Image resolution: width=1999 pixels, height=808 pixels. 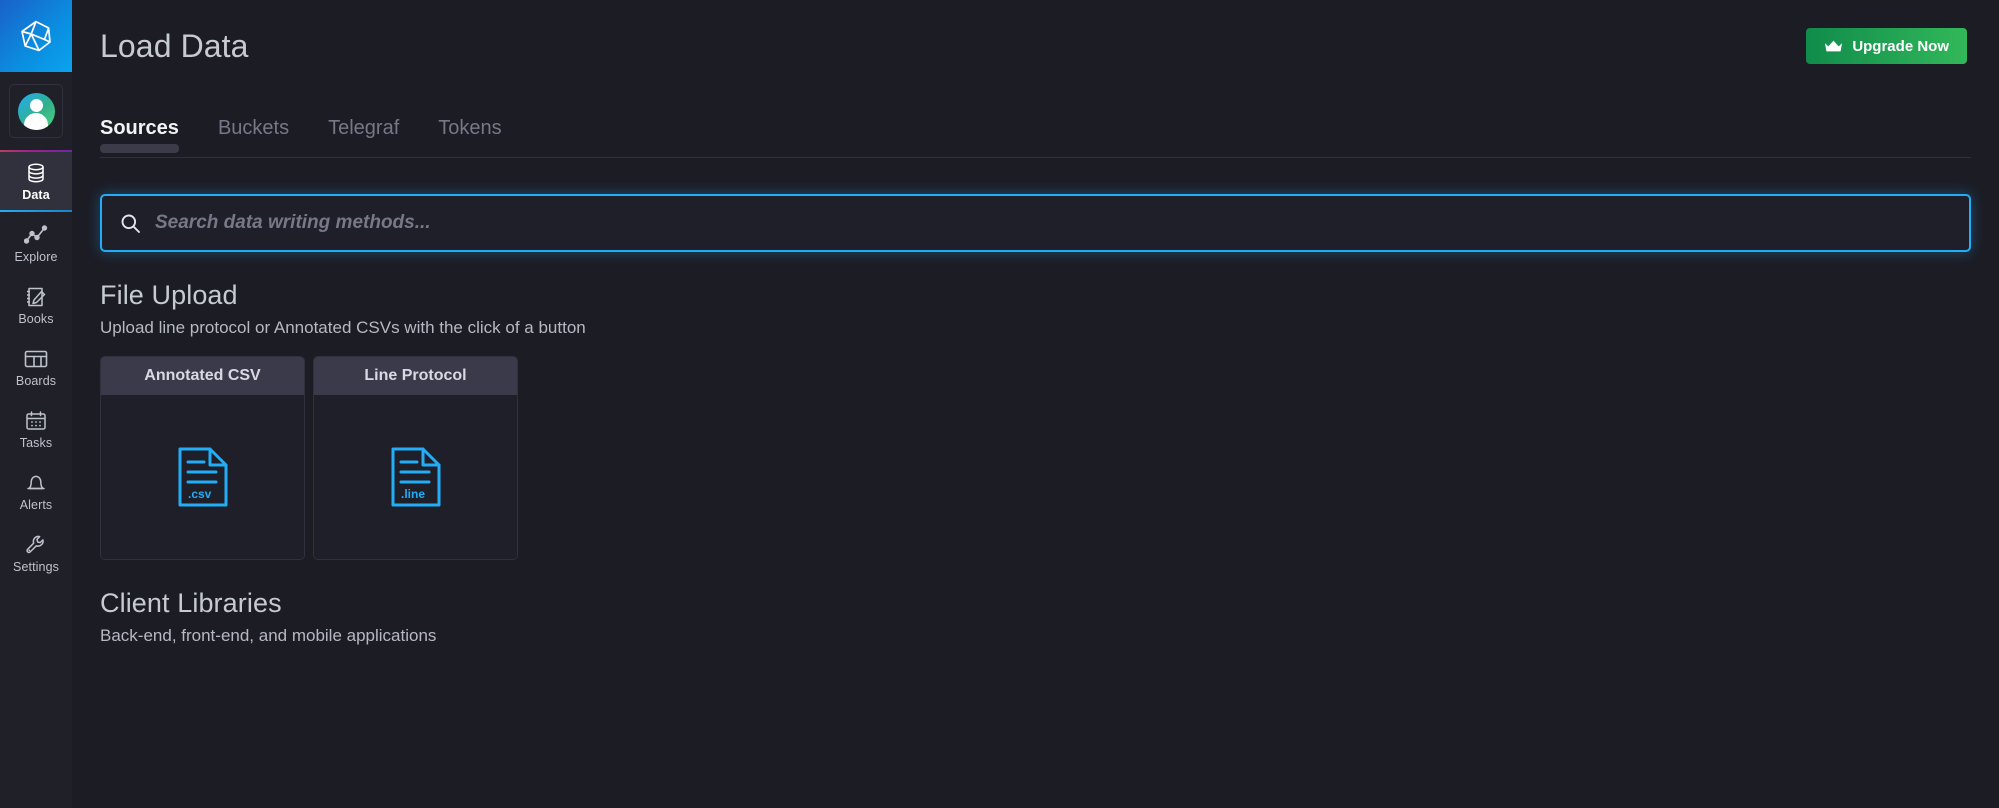 I want to click on tab-tokens: Tokens, so click(x=480, y=128).